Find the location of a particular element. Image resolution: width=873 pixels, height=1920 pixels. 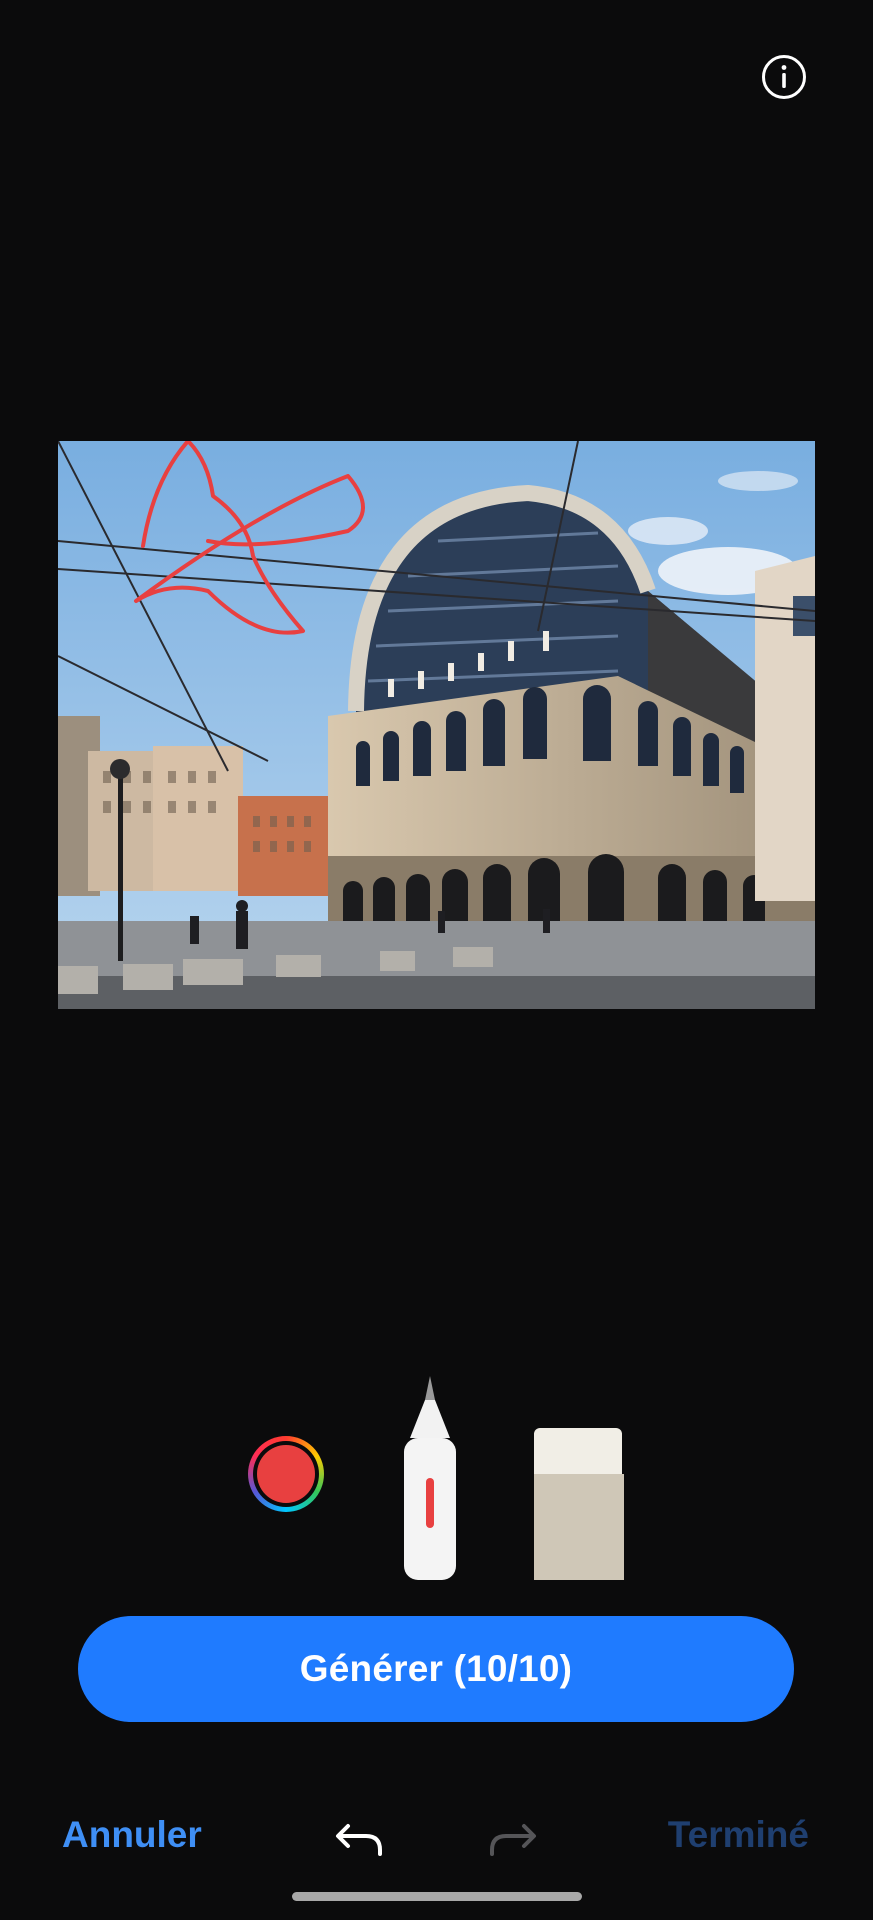

selected-color-swatch is located at coordinates (286, 1474).